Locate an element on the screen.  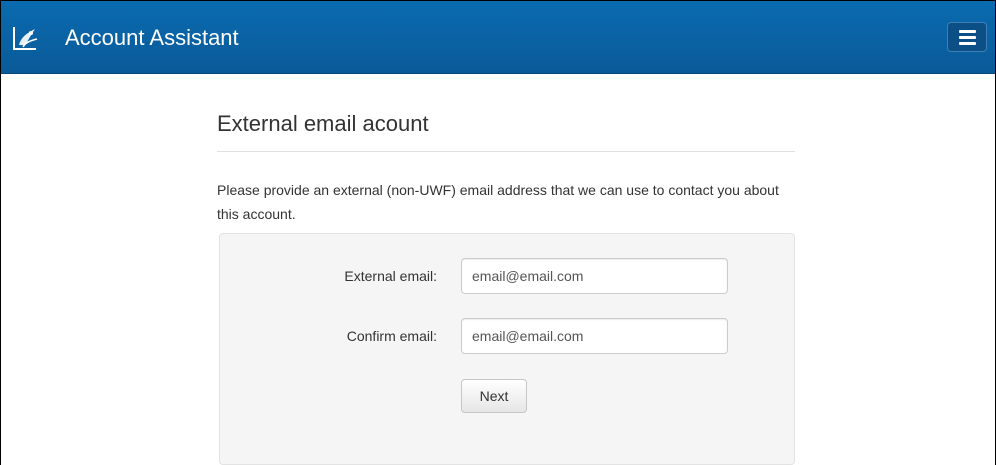
title-divider is located at coordinates (506, 151).